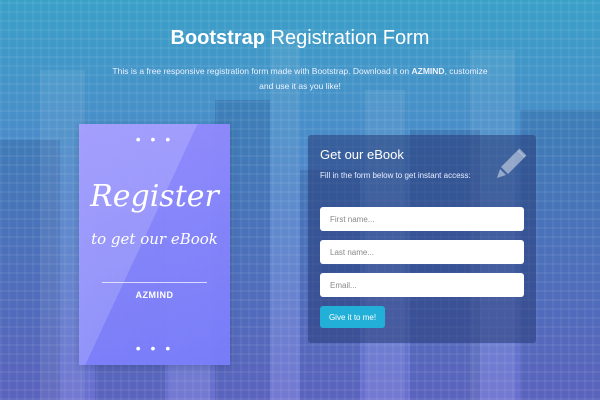 The height and width of the screenshot is (400, 600). Describe the element at coordinates (512, 163) in the screenshot. I see `pencil-icon` at that location.